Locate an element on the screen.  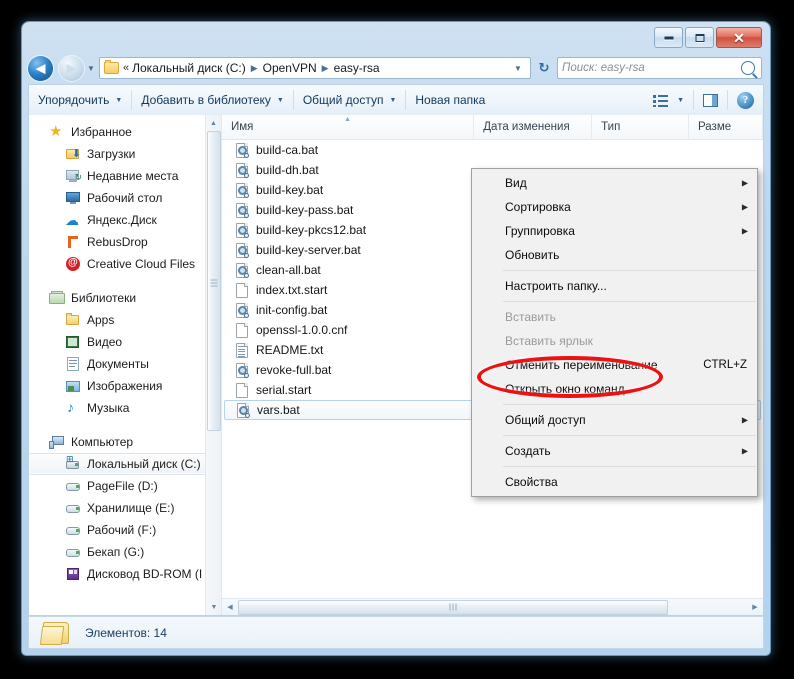
file-list-horizontal-scrollbar: ◀ ▶ is located at coordinates (492, 606).